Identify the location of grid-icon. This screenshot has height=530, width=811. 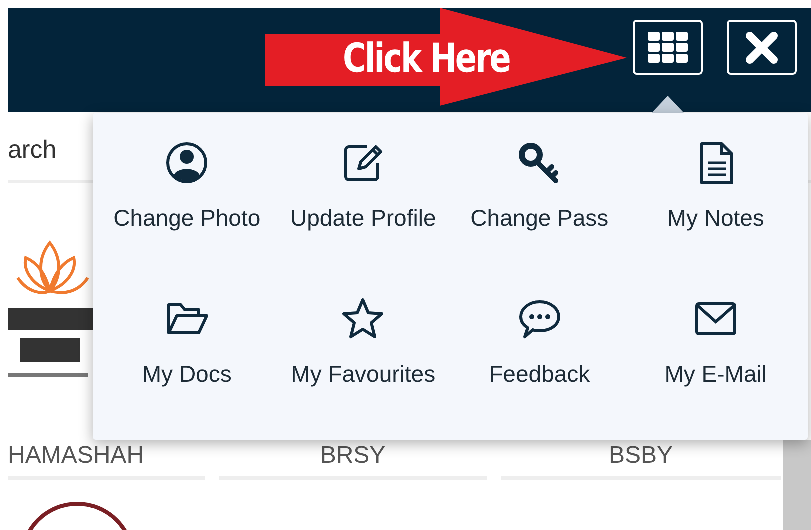
(668, 48).